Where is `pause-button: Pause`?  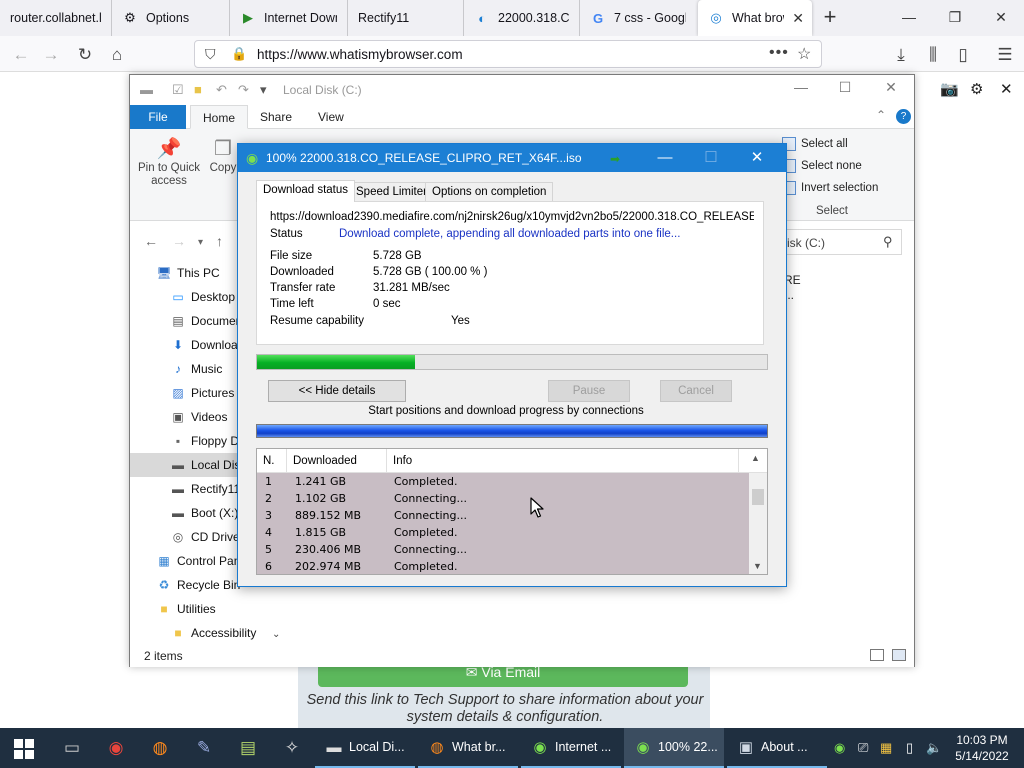
pause-button: Pause is located at coordinates (589, 391).